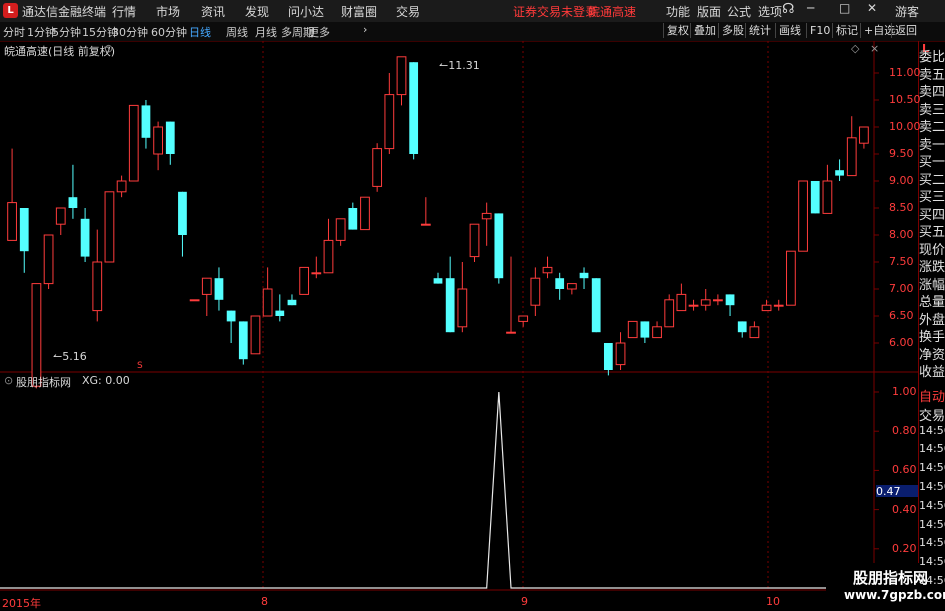 The image size is (945, 611). Describe the element at coordinates (907, 11) in the screenshot. I see `user-label: 游客` at that location.